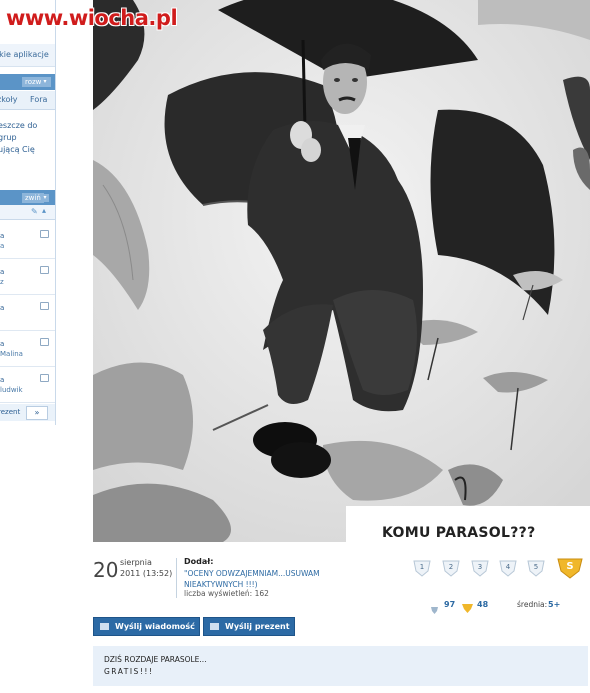 The height and width of the screenshot is (693, 590). I want to click on description-box, so click(340, 666).